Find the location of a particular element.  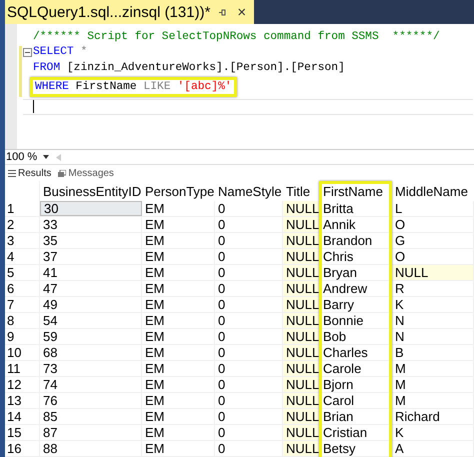

result-tab: Messages is located at coordinates (86, 173).